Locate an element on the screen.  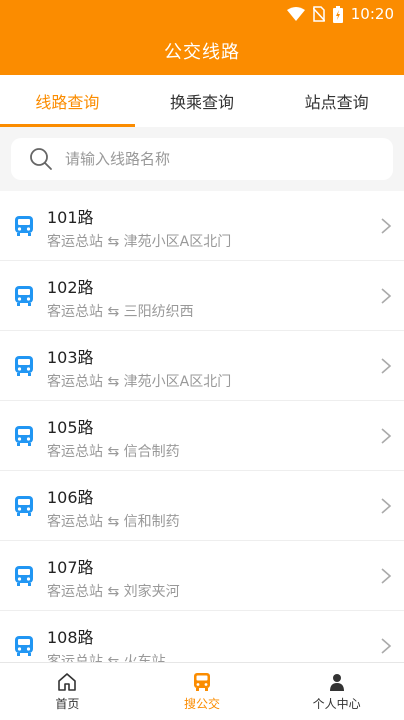
list-item: 103路 客运总站 ⇆ 津苑小区A区北门 is located at coordinates (202, 366).